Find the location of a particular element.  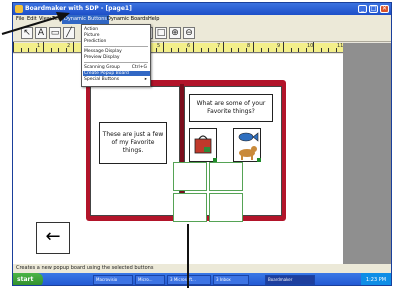

minimize-button: _ is located at coordinates (362, 9).